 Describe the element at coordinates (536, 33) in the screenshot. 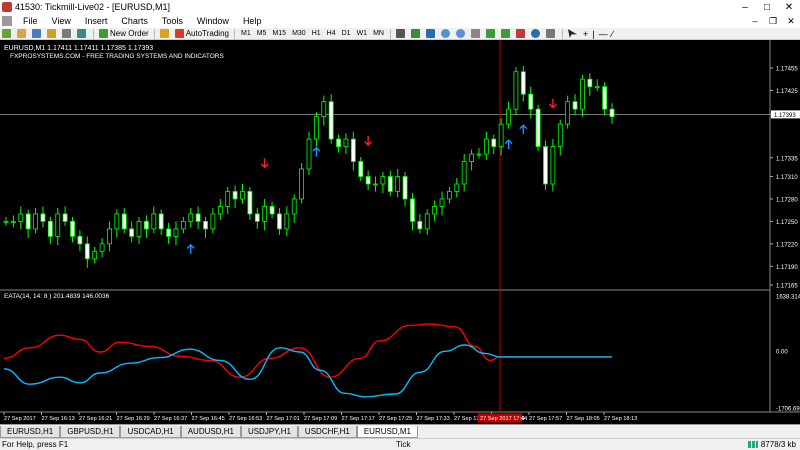

I see `periods-button` at that location.